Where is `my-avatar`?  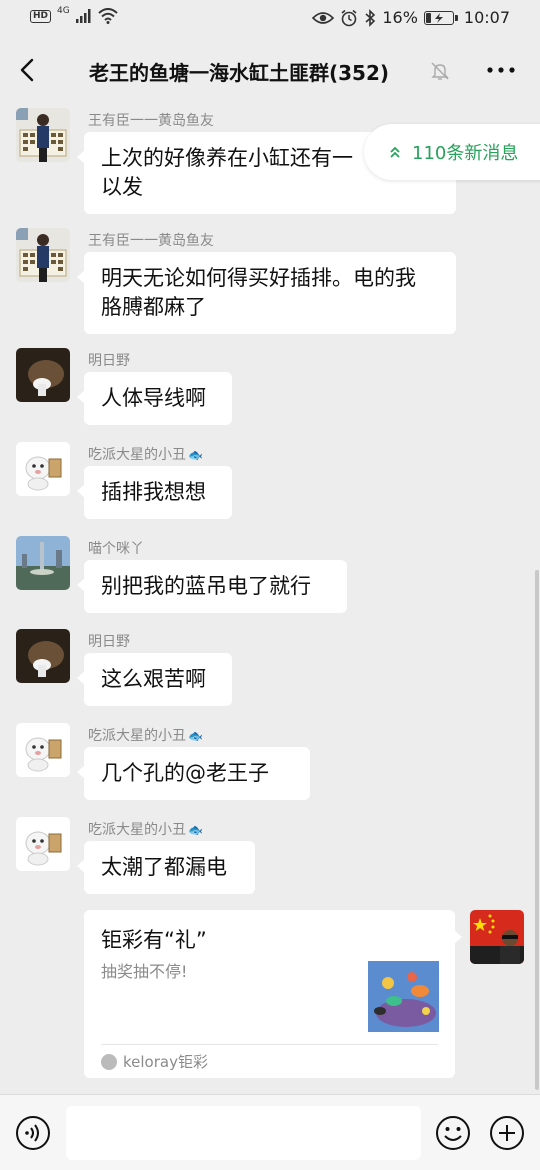 my-avatar is located at coordinates (497, 937).